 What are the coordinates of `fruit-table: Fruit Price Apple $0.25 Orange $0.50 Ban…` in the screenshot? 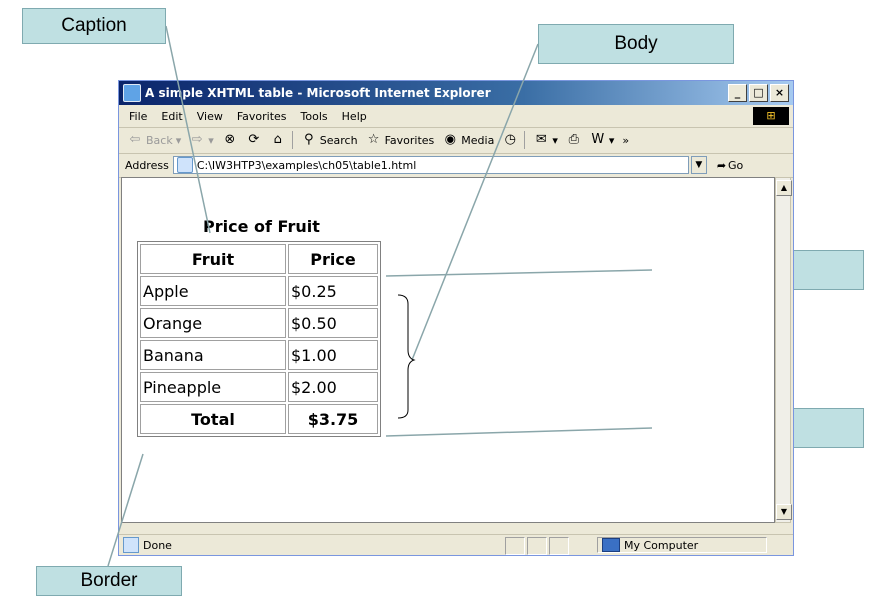 It's located at (259, 339).